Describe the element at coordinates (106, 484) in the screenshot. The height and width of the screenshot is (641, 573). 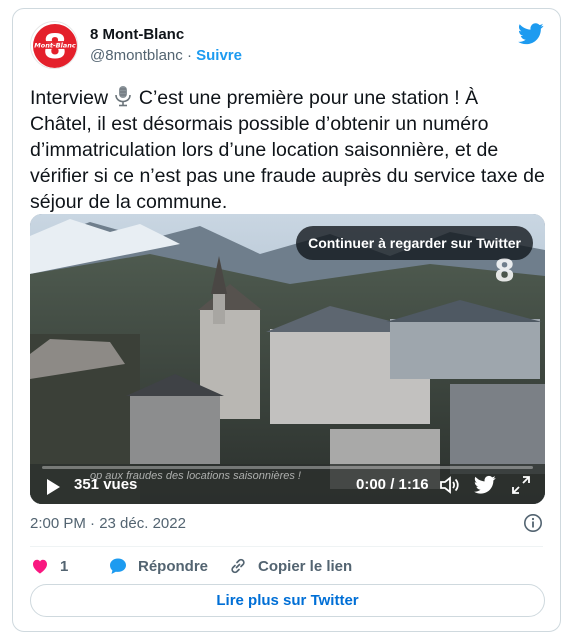
I see `view-count: 351 vues` at that location.